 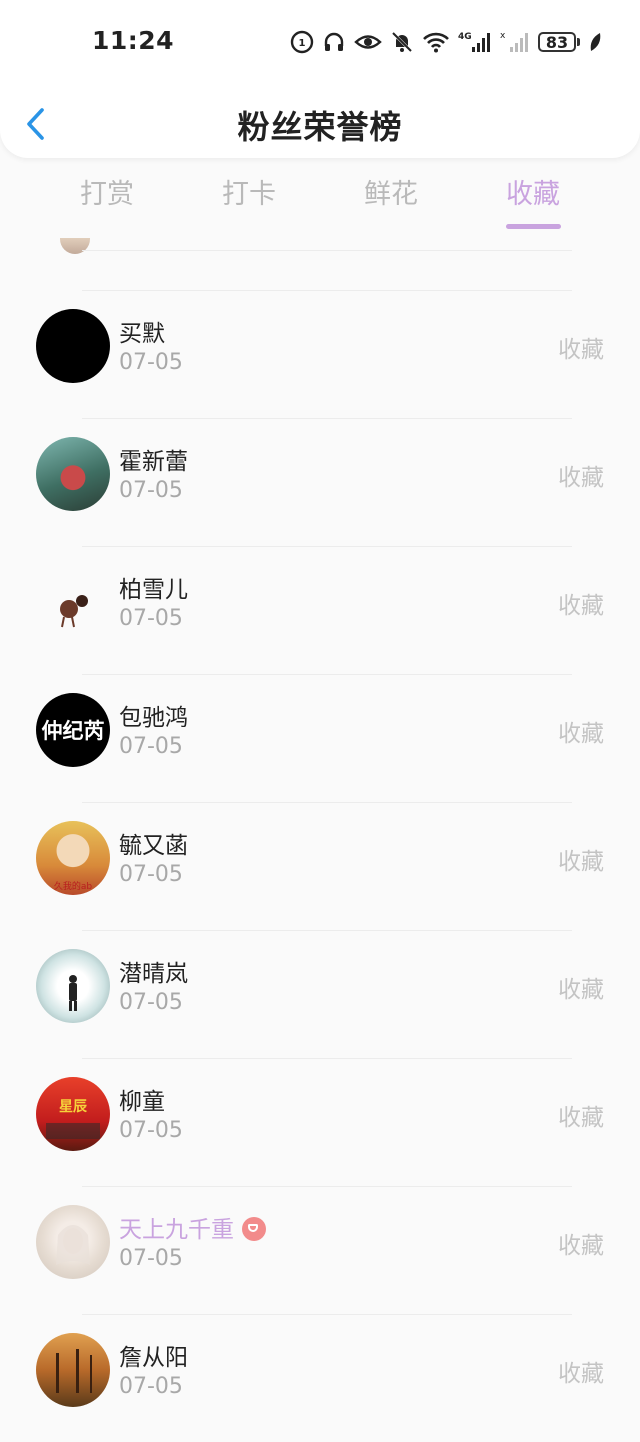 What do you see at coordinates (142, 1102) in the screenshot?
I see `user-name: 柳童` at bounding box center [142, 1102].